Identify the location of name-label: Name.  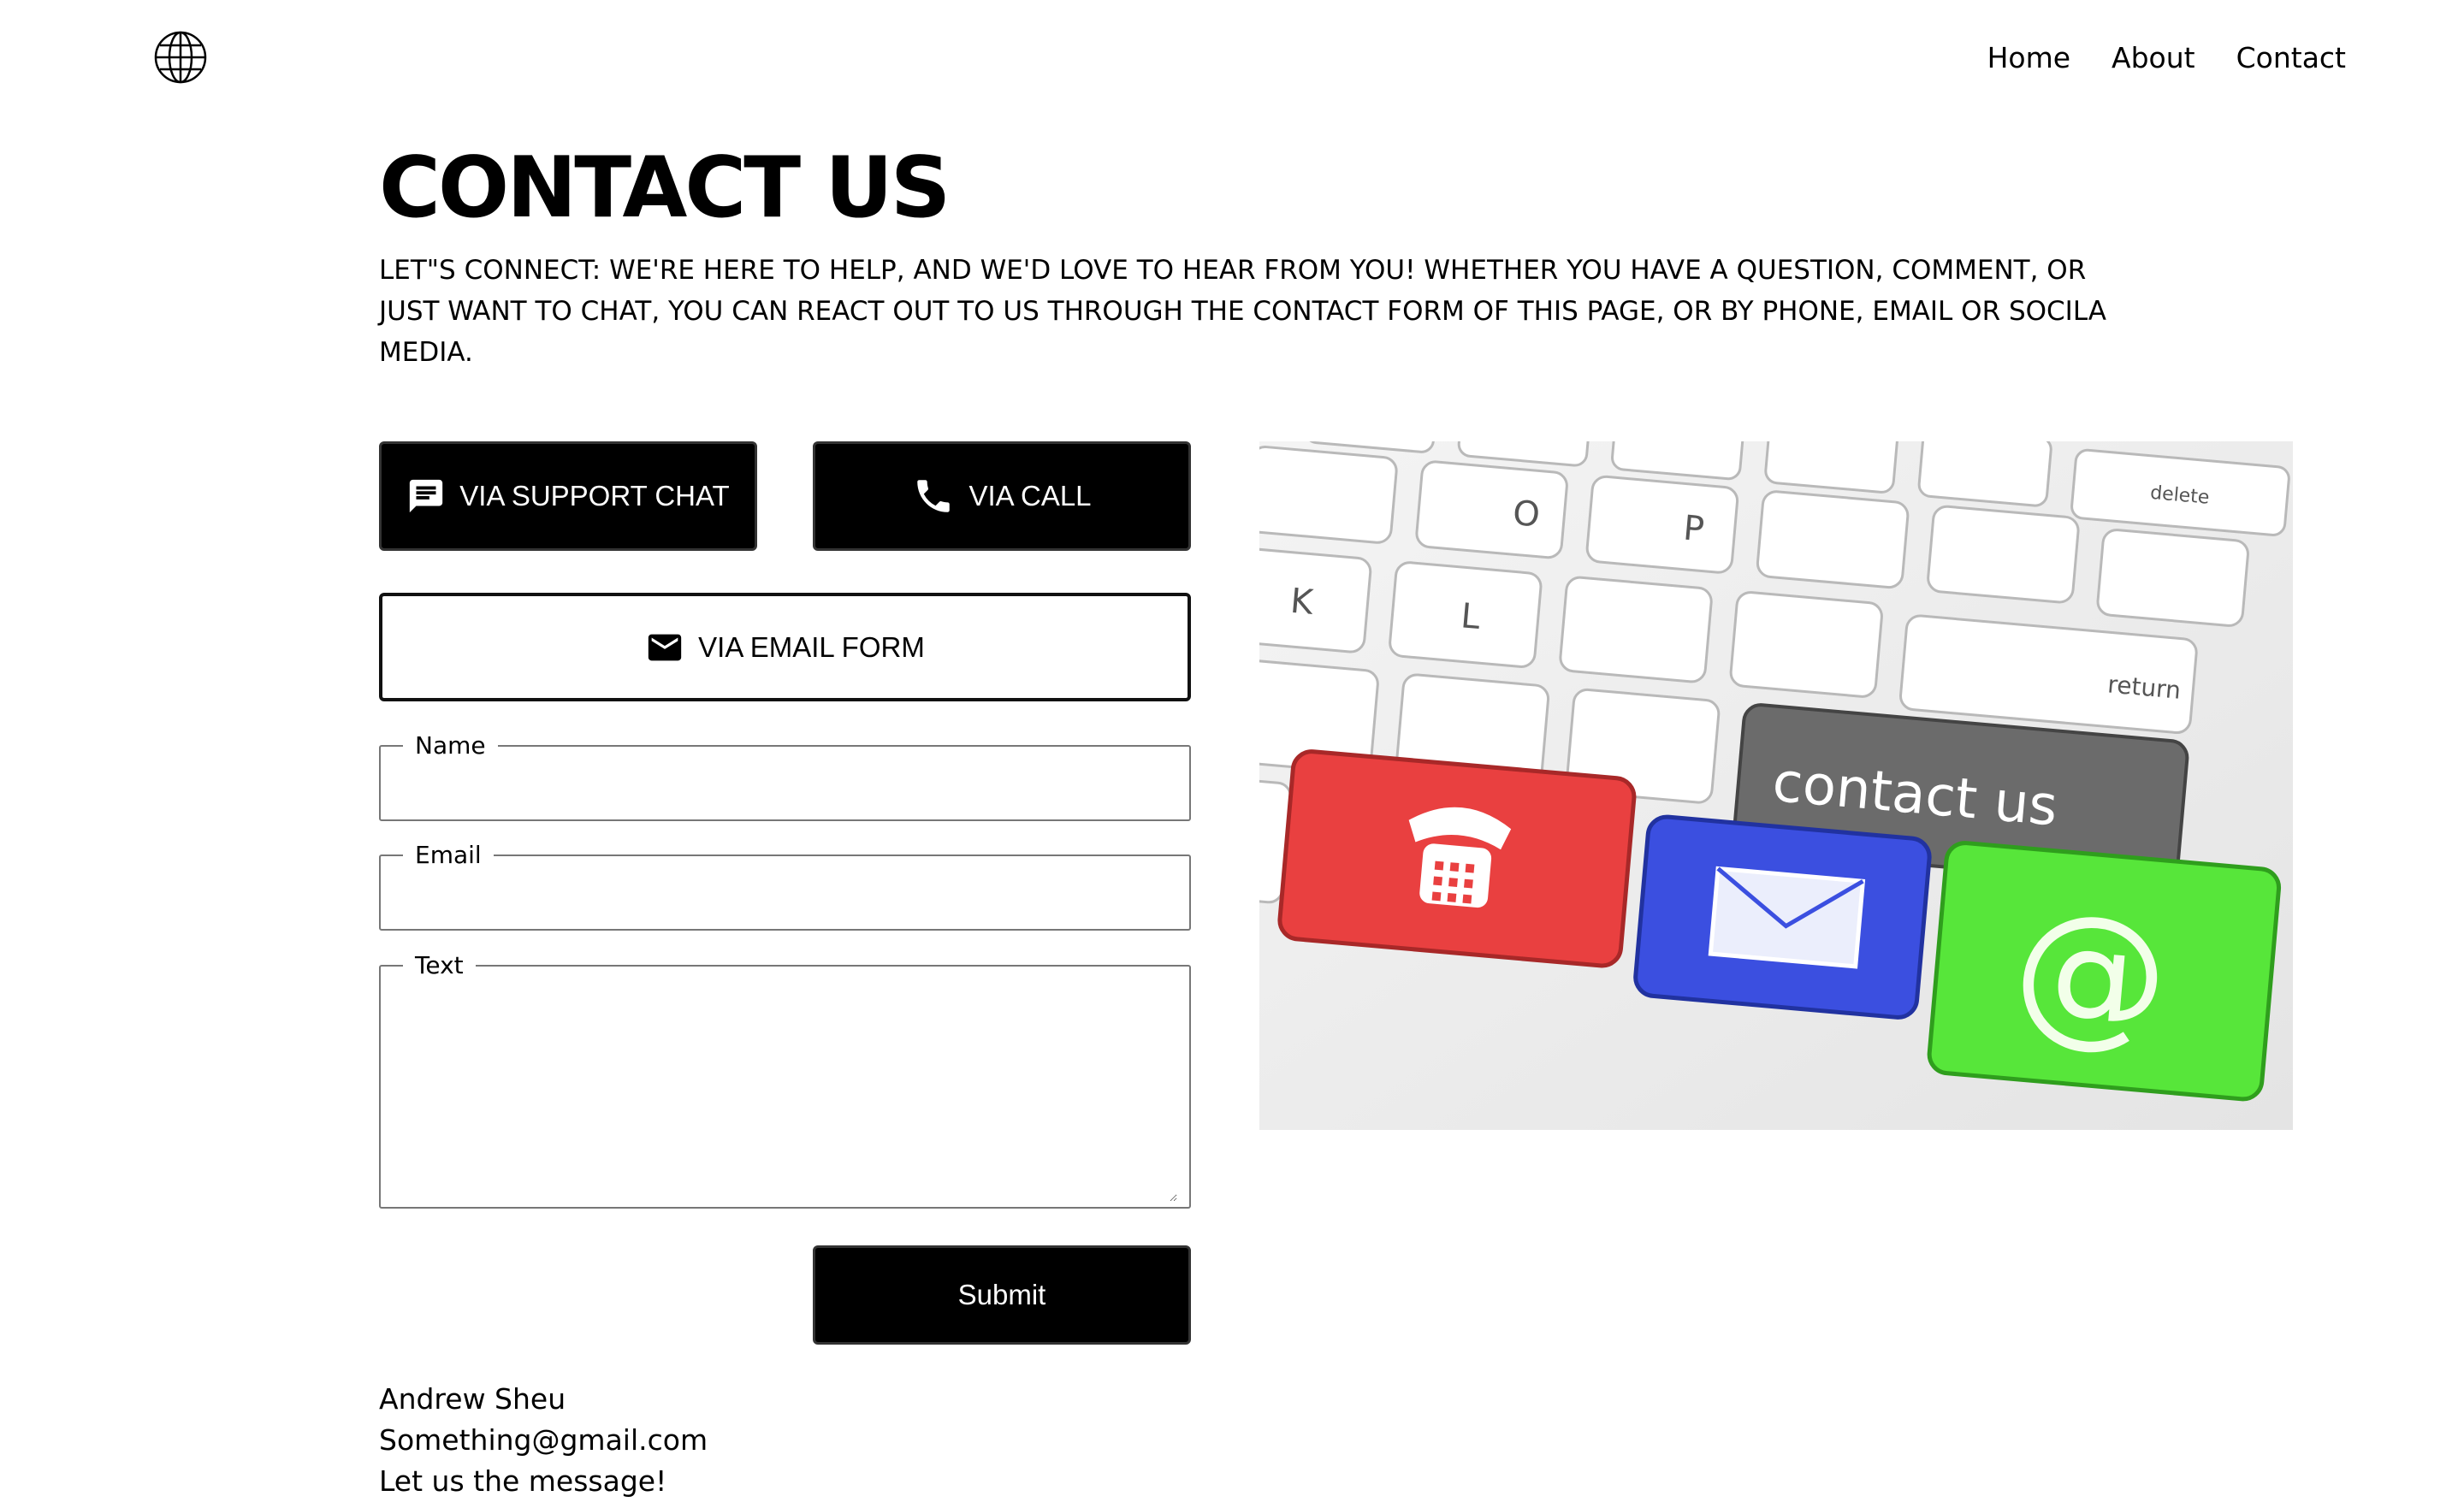
(450, 745).